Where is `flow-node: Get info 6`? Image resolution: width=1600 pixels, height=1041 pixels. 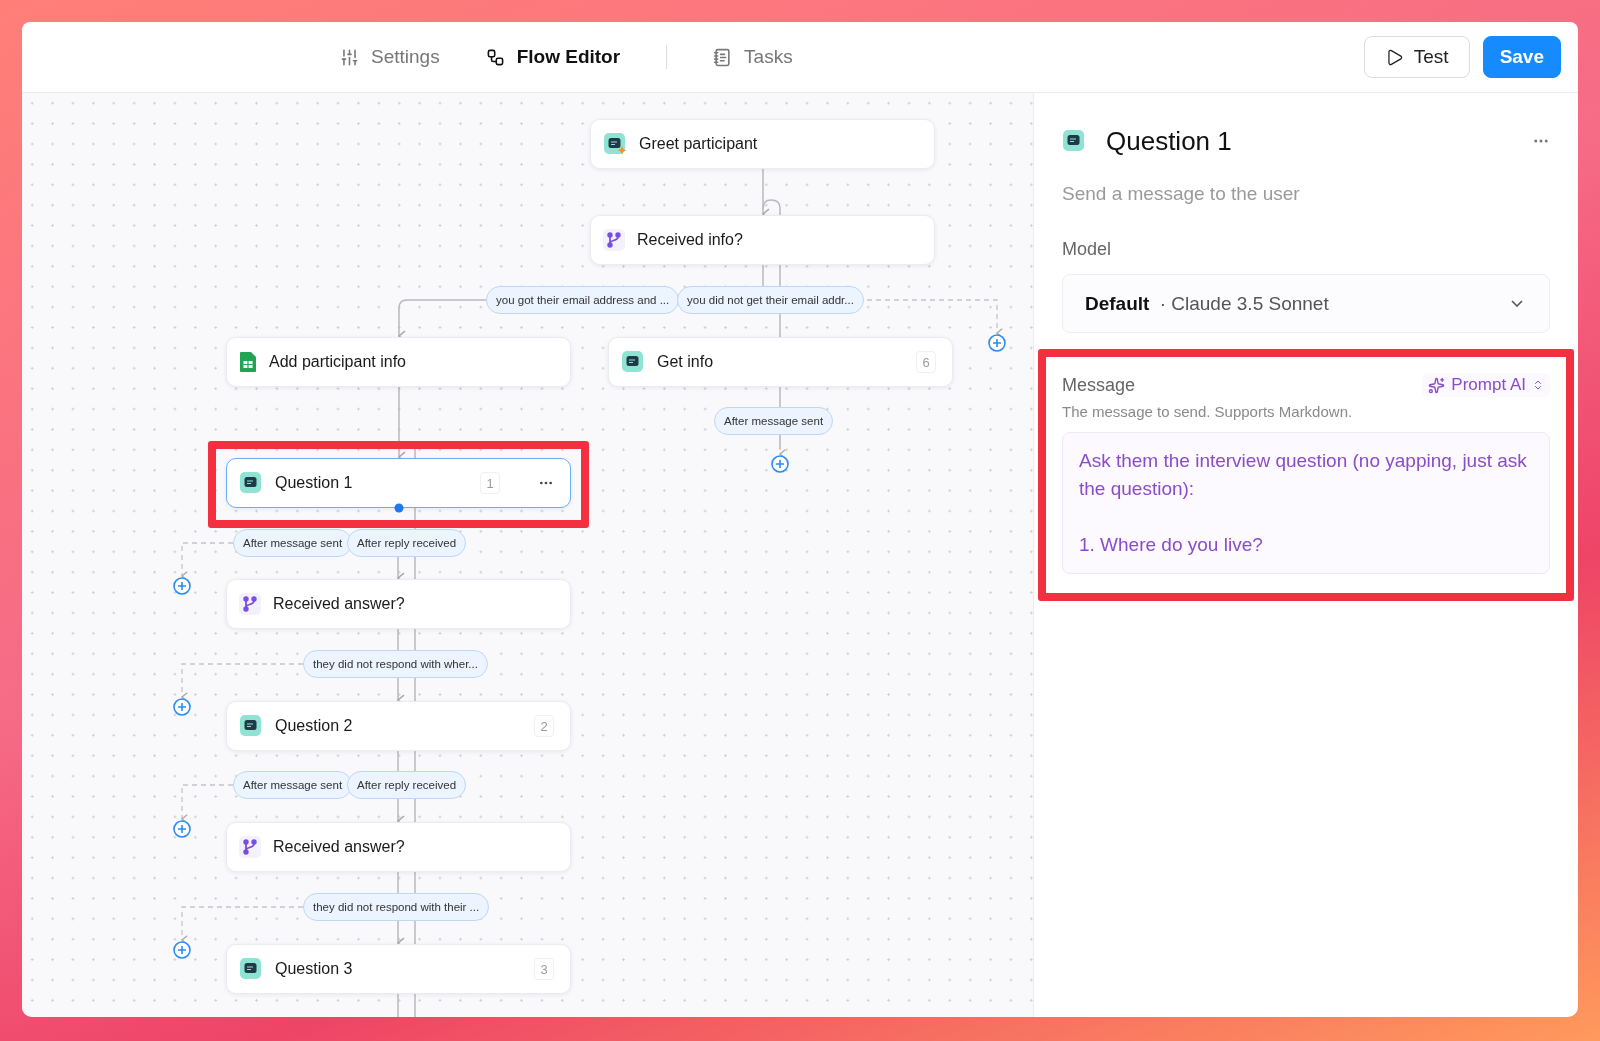 flow-node: Get info 6 is located at coordinates (780, 362).